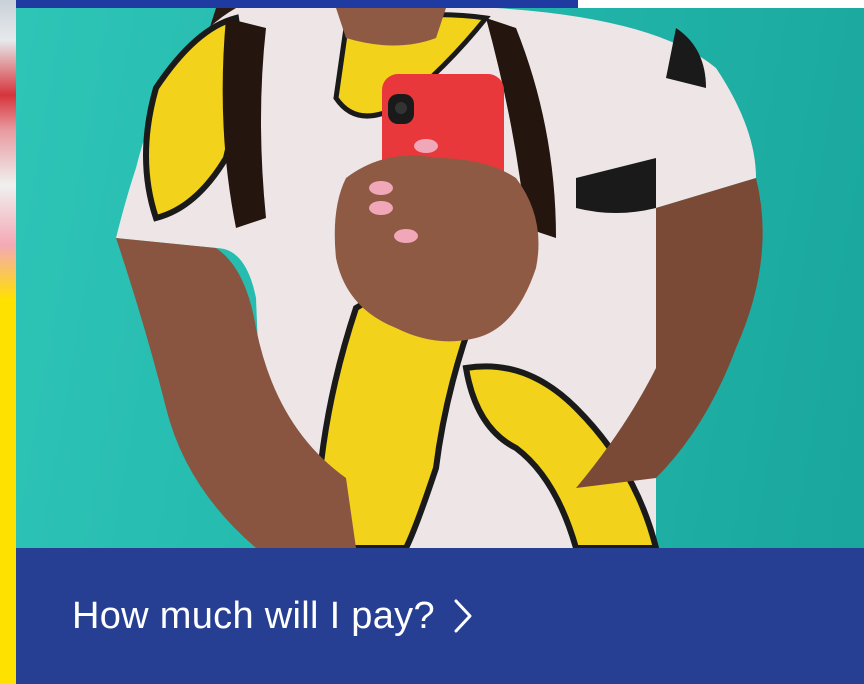  I want to click on chevron-right-icon, so click(463, 616).